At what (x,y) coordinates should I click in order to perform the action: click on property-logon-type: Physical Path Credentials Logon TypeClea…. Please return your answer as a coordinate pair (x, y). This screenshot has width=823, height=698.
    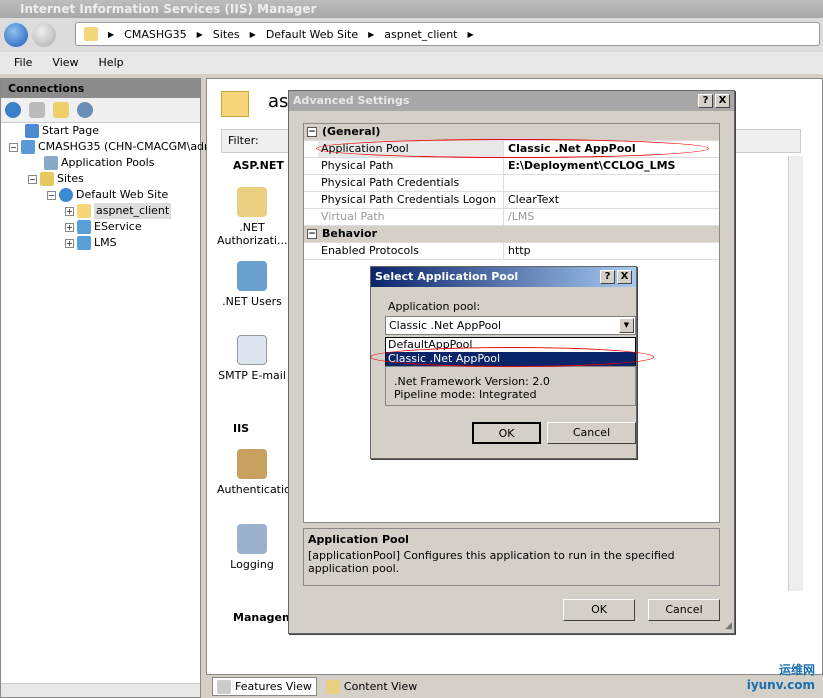
    Looking at the image, I should click on (511, 207).